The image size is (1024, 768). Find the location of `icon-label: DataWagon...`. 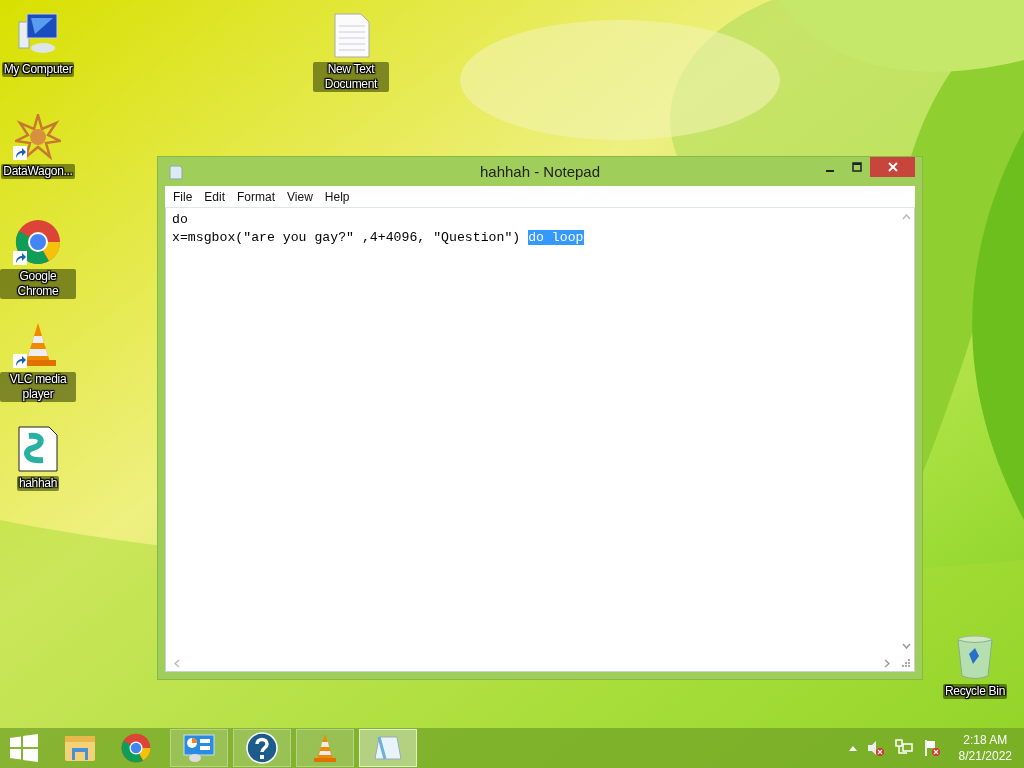

icon-label: DataWagon... is located at coordinates (38, 171).